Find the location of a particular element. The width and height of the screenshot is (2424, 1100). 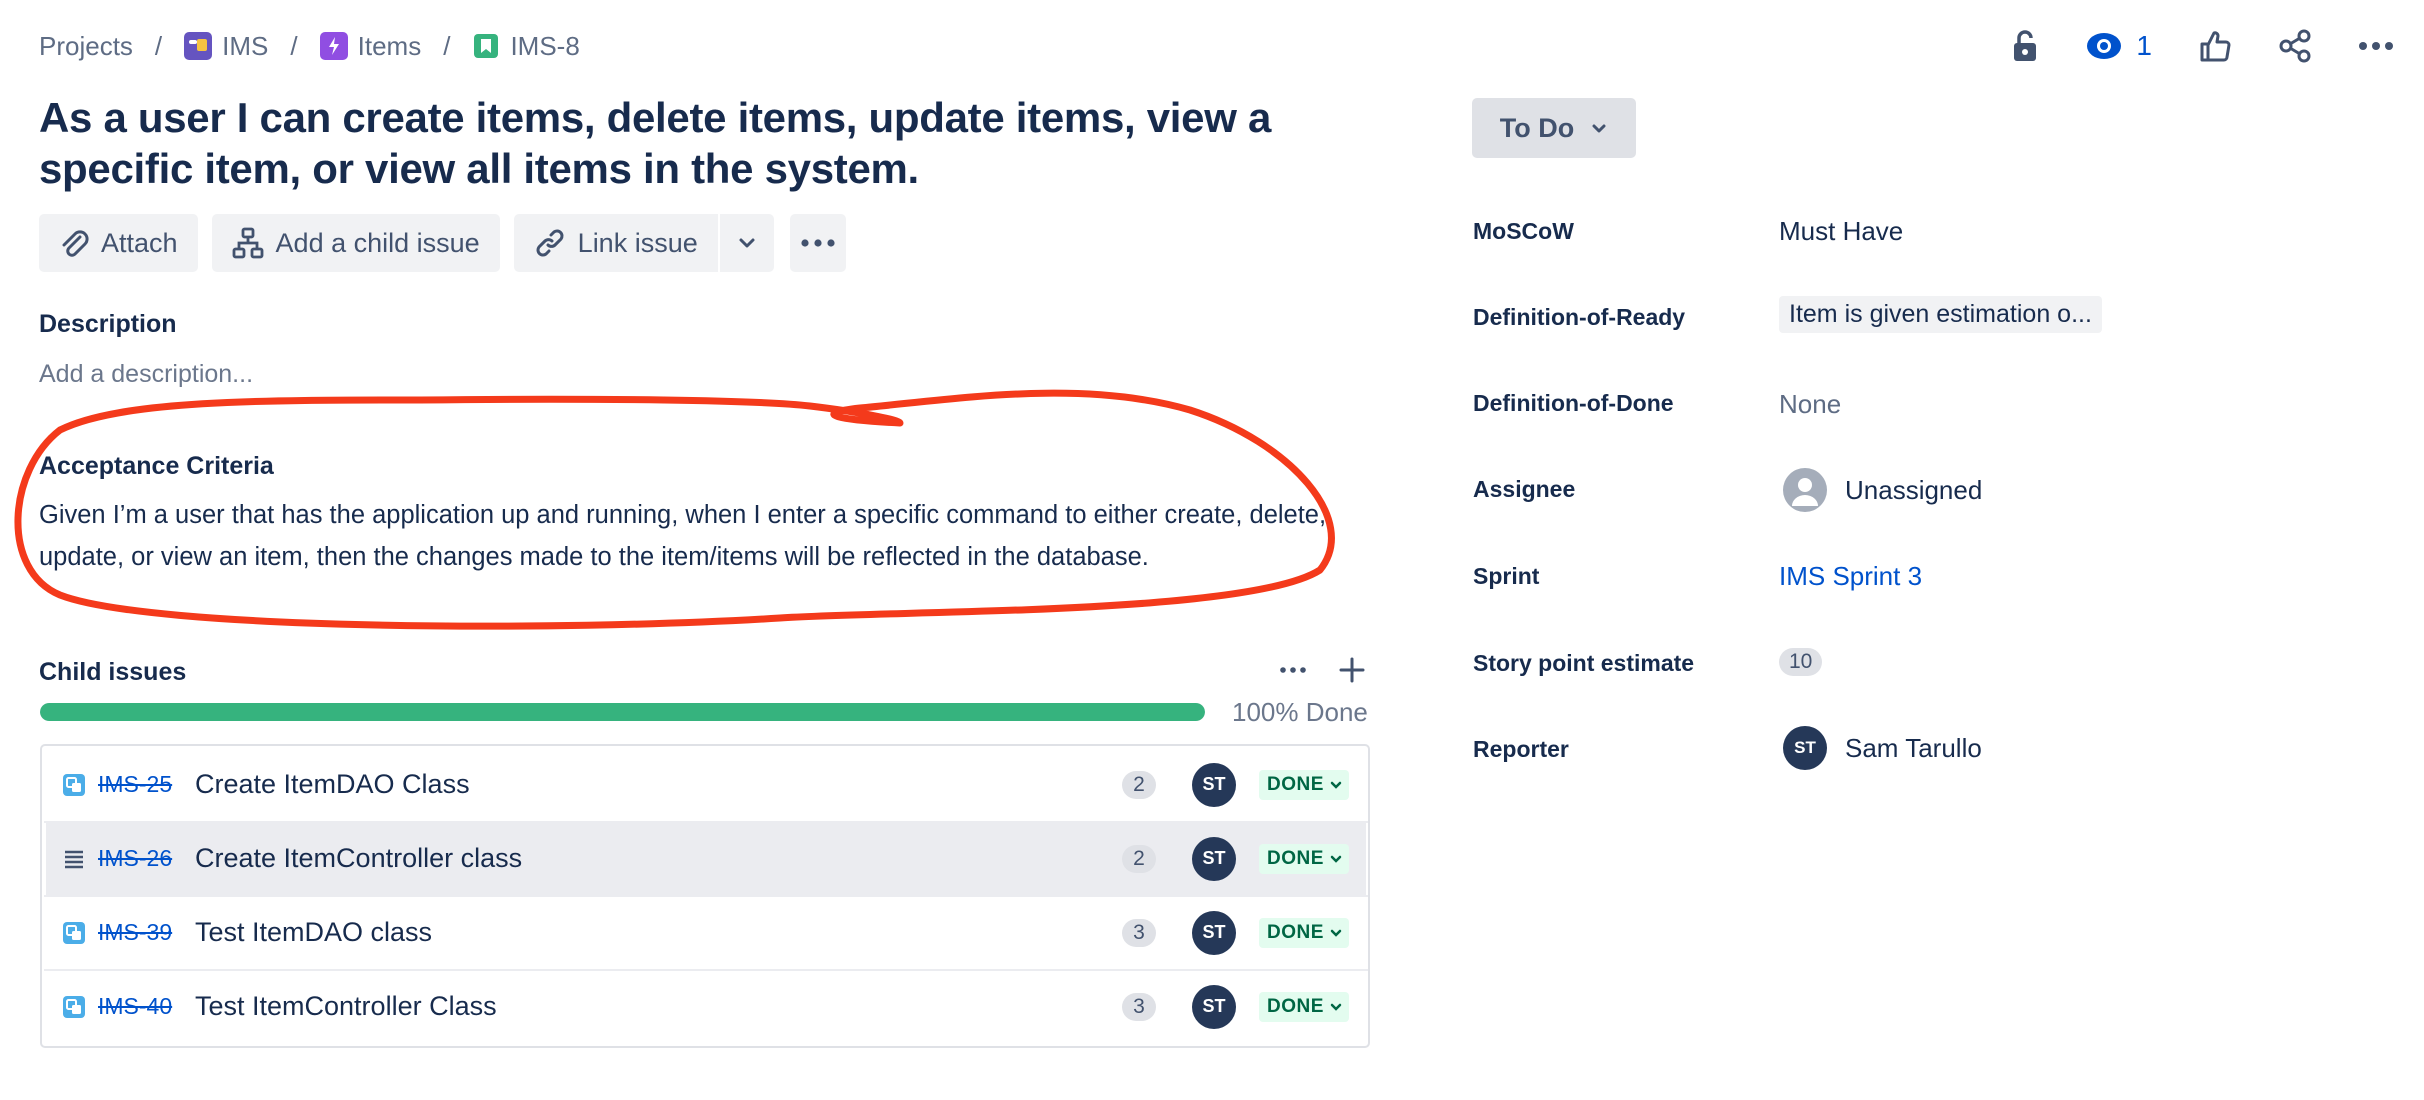

child-issues-heading: Child issues is located at coordinates (113, 672).